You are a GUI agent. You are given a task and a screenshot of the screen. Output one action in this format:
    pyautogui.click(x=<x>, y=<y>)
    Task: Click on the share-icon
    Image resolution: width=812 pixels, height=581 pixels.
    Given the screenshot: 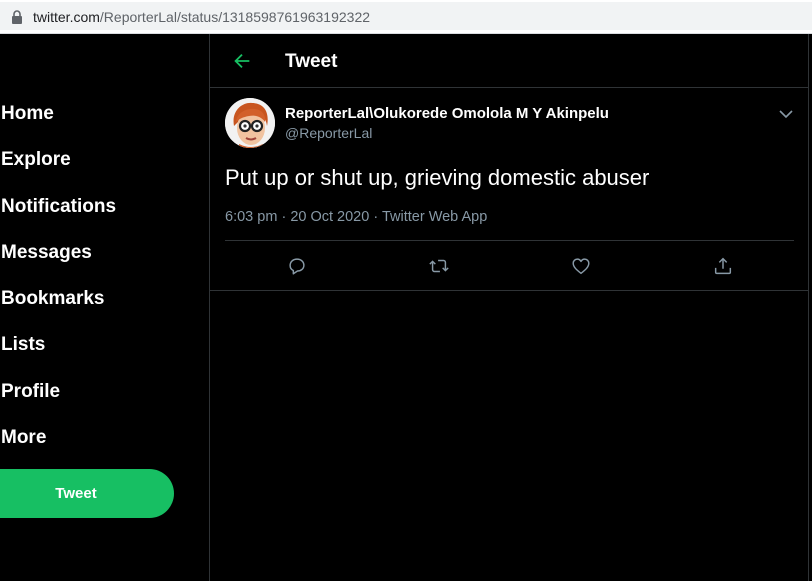 What is the action you would take?
    pyautogui.click(x=723, y=266)
    